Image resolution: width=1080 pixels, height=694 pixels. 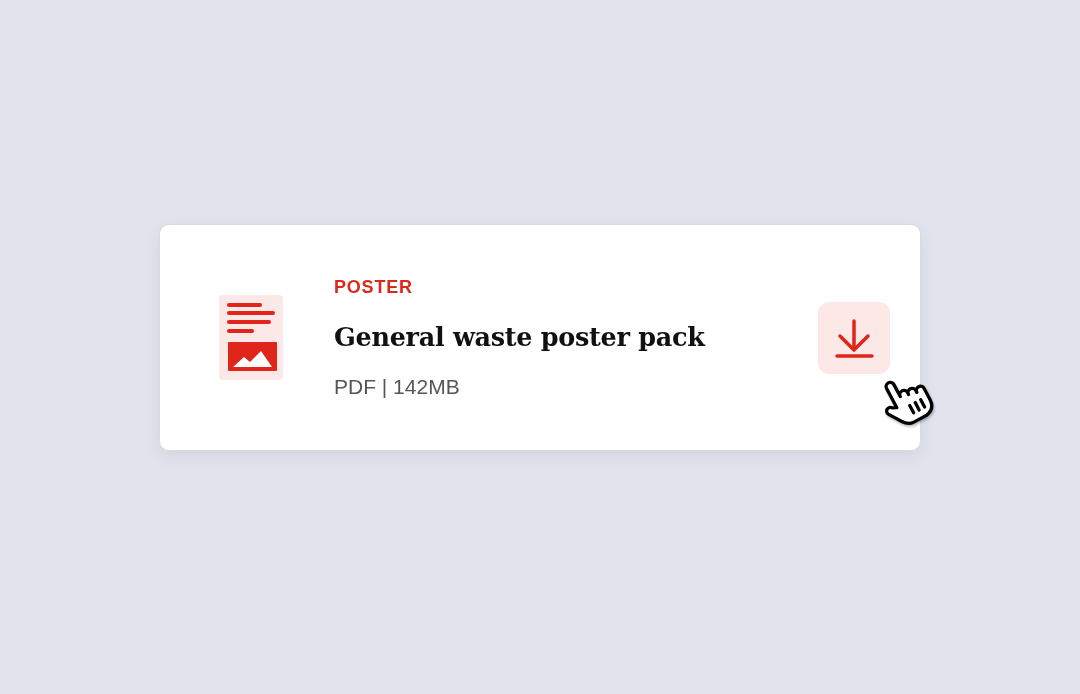 I want to click on card-title: General waste poster pack, so click(x=519, y=337).